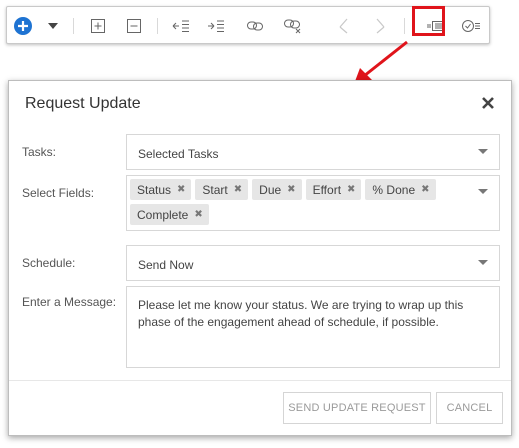 The image size is (519, 448). Describe the element at coordinates (313, 152) in the screenshot. I see `tasks-select: Selected Tasks` at that location.